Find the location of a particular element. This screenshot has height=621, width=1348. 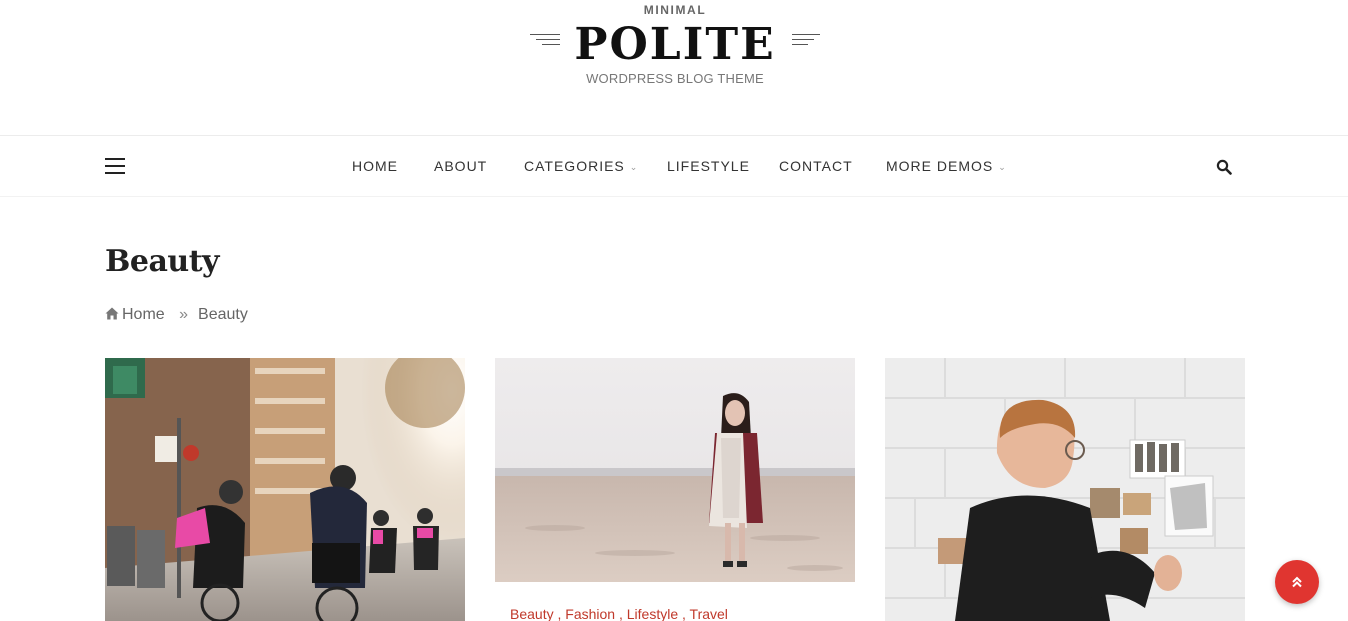

logo-tagline-top: MINIMAL is located at coordinates (675, 10).